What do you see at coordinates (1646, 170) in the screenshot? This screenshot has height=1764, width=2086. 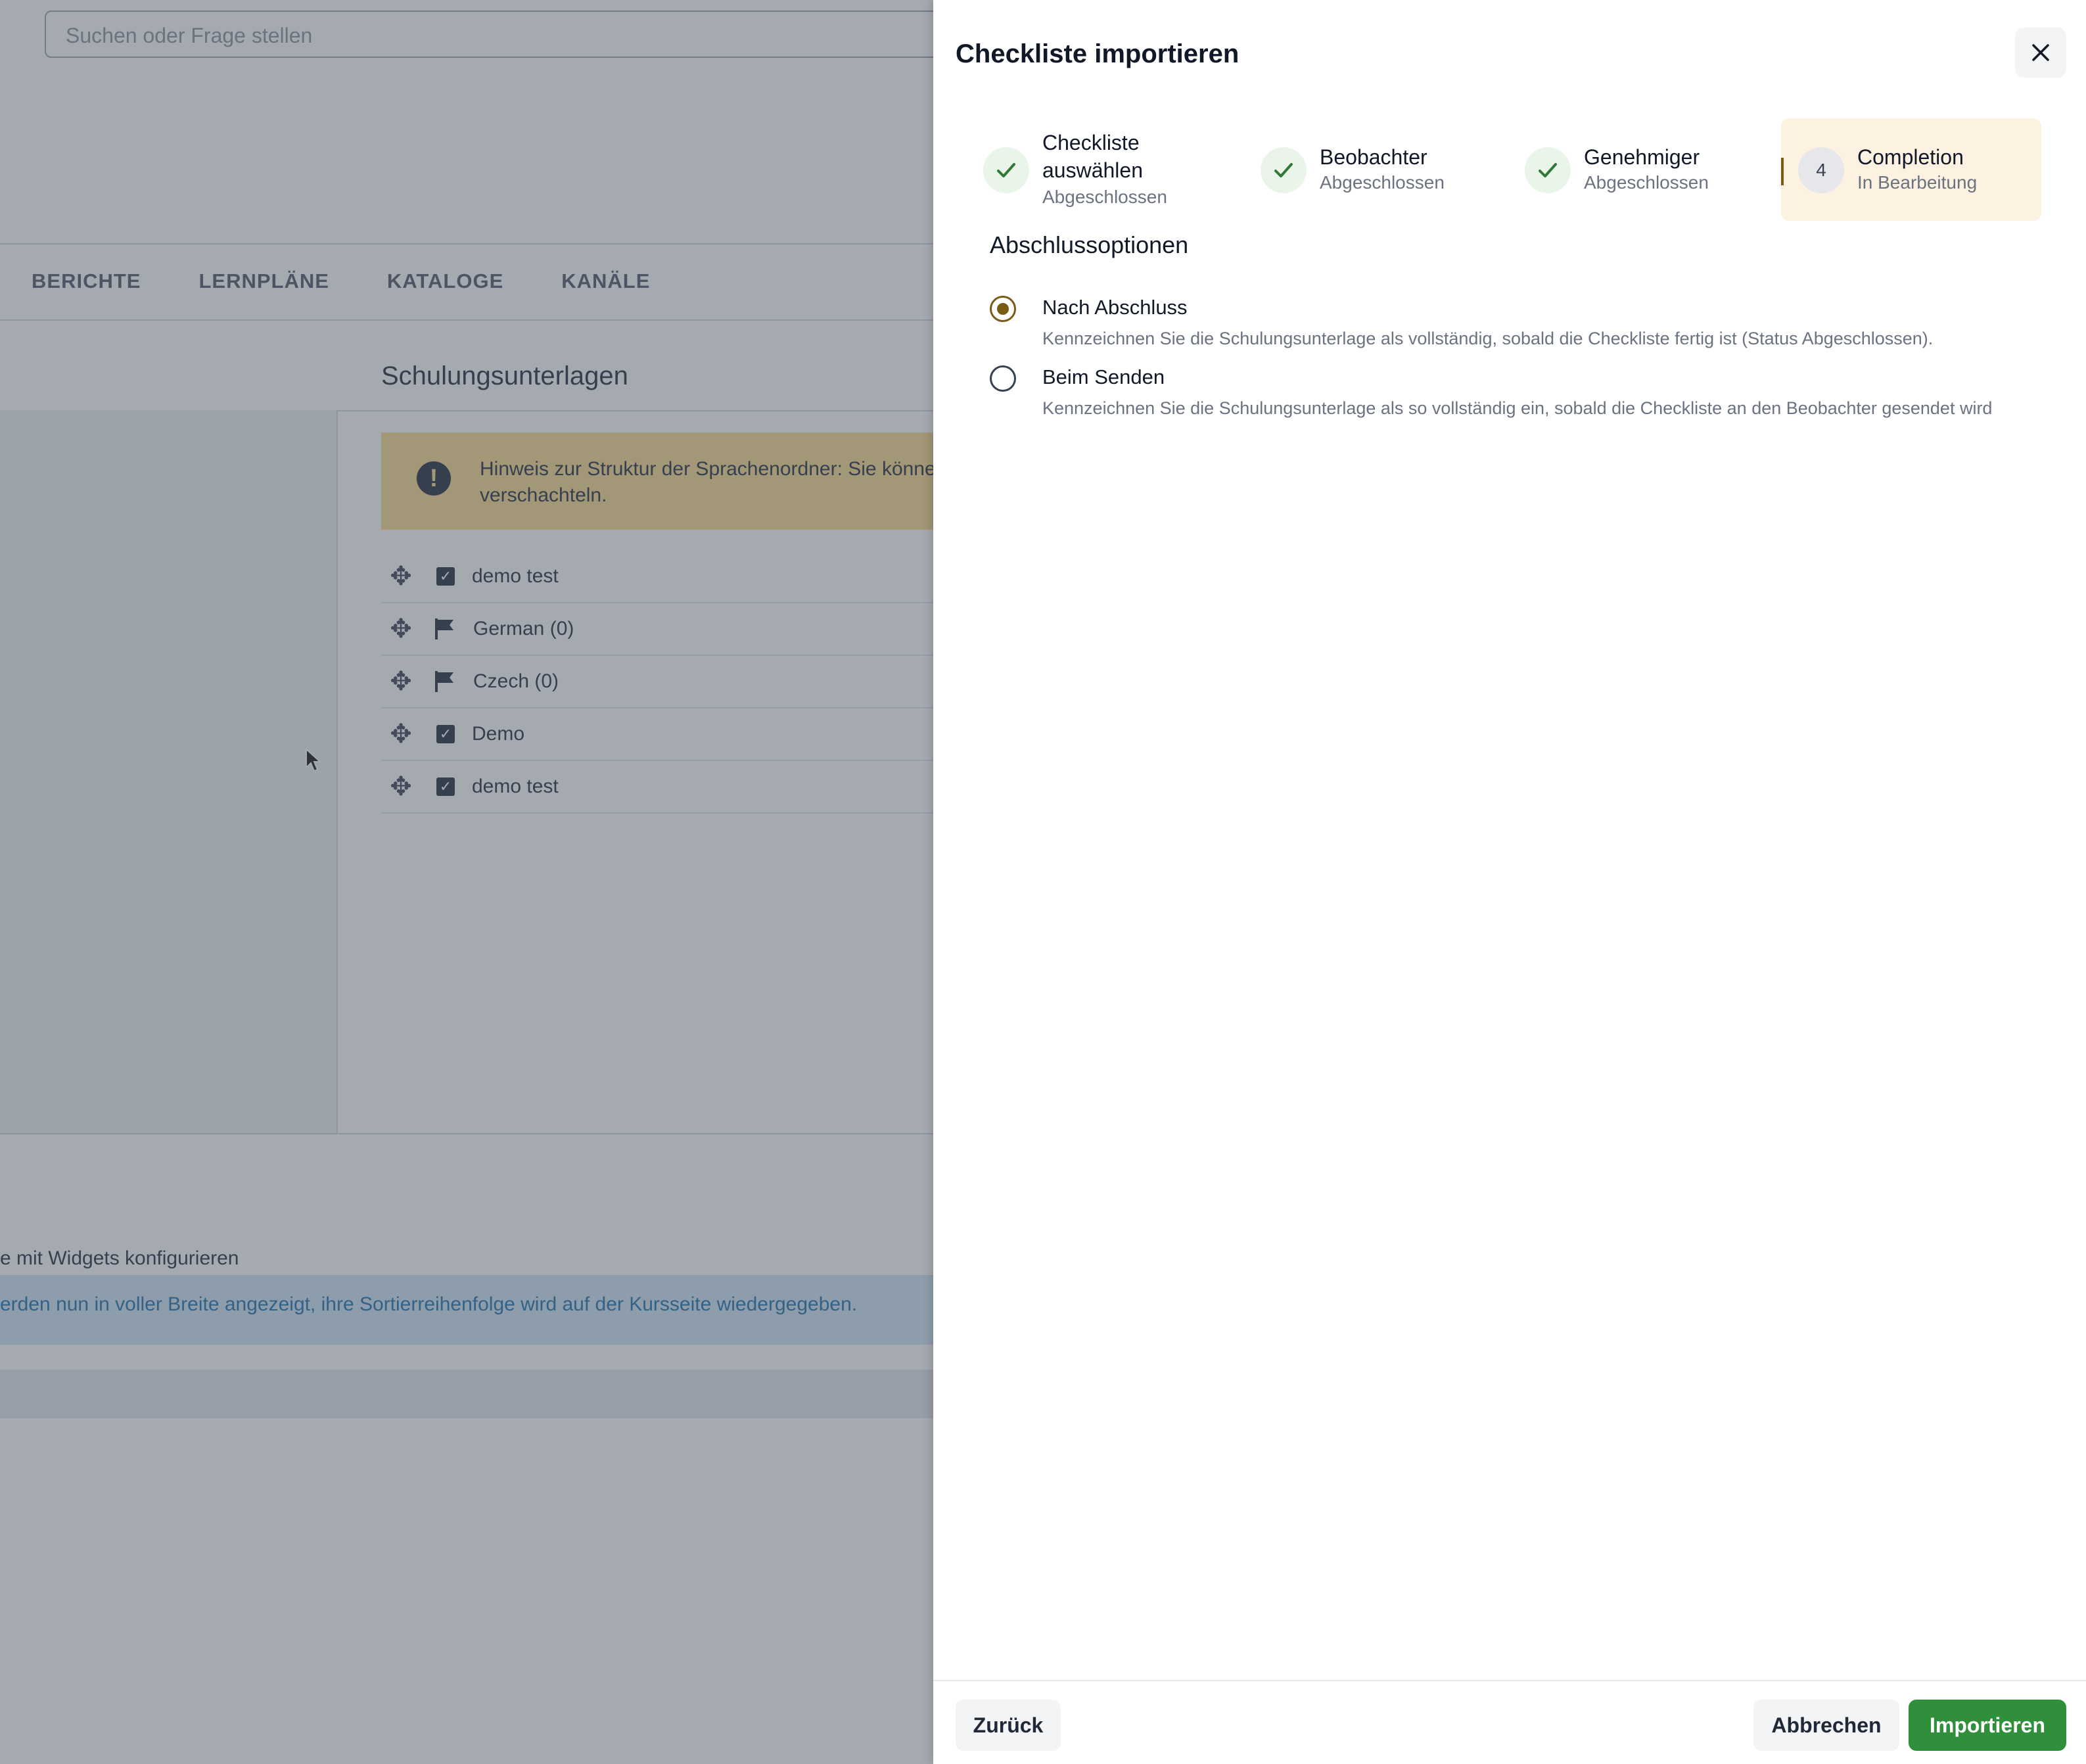 I see `step-approver: Genehmiger Abgeschlossen` at bounding box center [1646, 170].